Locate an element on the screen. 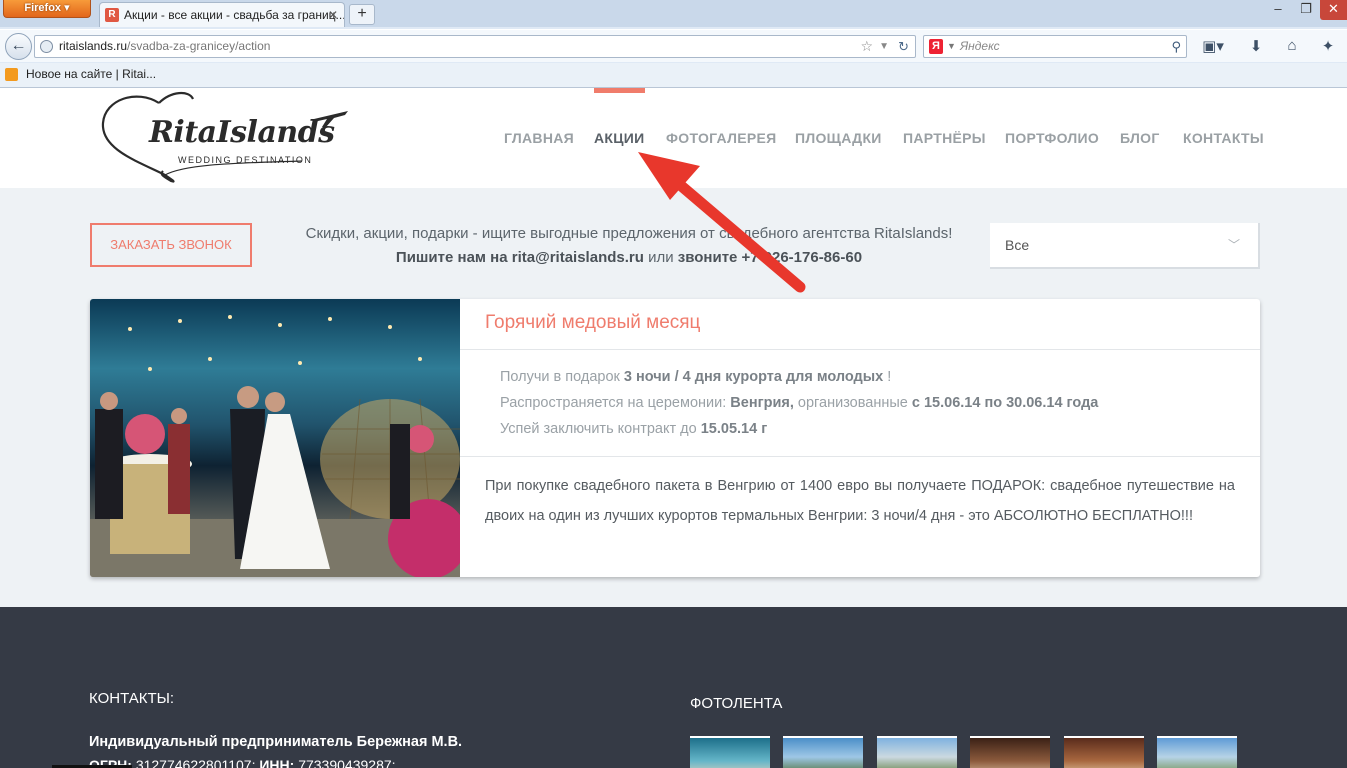 The height and width of the screenshot is (768, 1347). inn-value: 773390439287; is located at coordinates (345, 762).